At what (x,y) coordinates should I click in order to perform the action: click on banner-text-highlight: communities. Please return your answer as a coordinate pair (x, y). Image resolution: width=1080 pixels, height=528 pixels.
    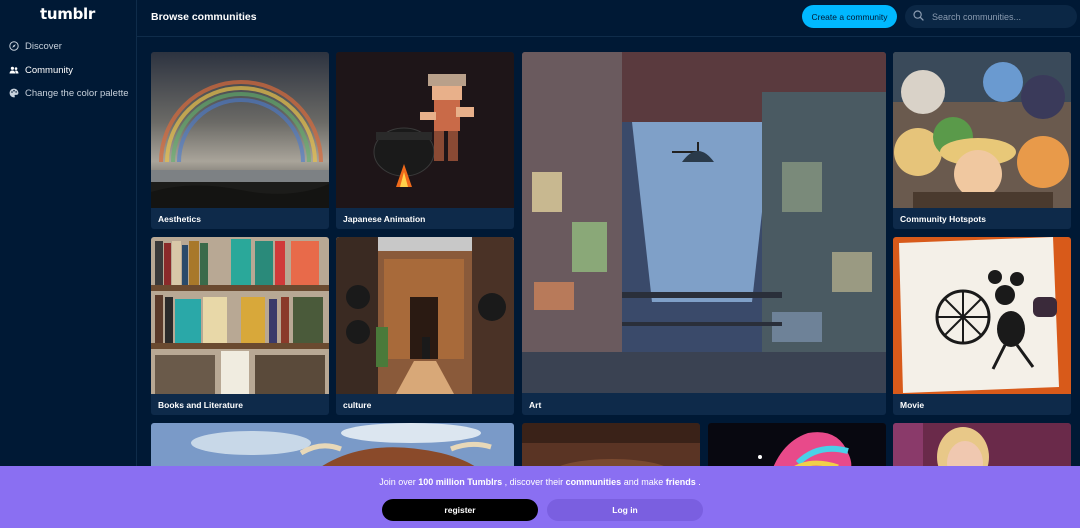
    Looking at the image, I should click on (593, 482).